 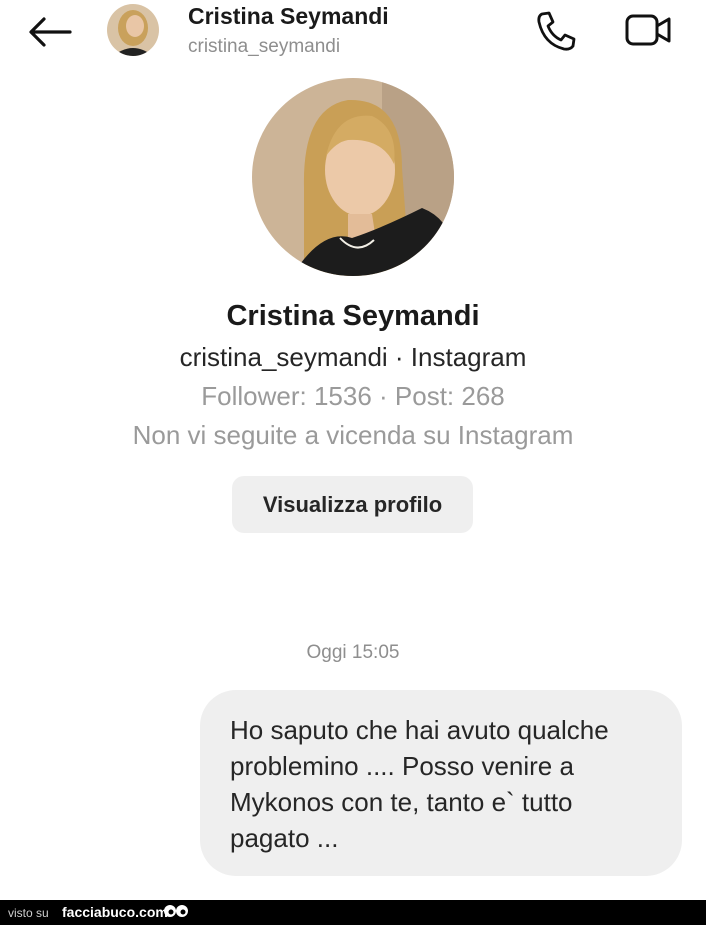 What do you see at coordinates (288, 16) in the screenshot?
I see `header-contact-name: Cristina Seymandi` at bounding box center [288, 16].